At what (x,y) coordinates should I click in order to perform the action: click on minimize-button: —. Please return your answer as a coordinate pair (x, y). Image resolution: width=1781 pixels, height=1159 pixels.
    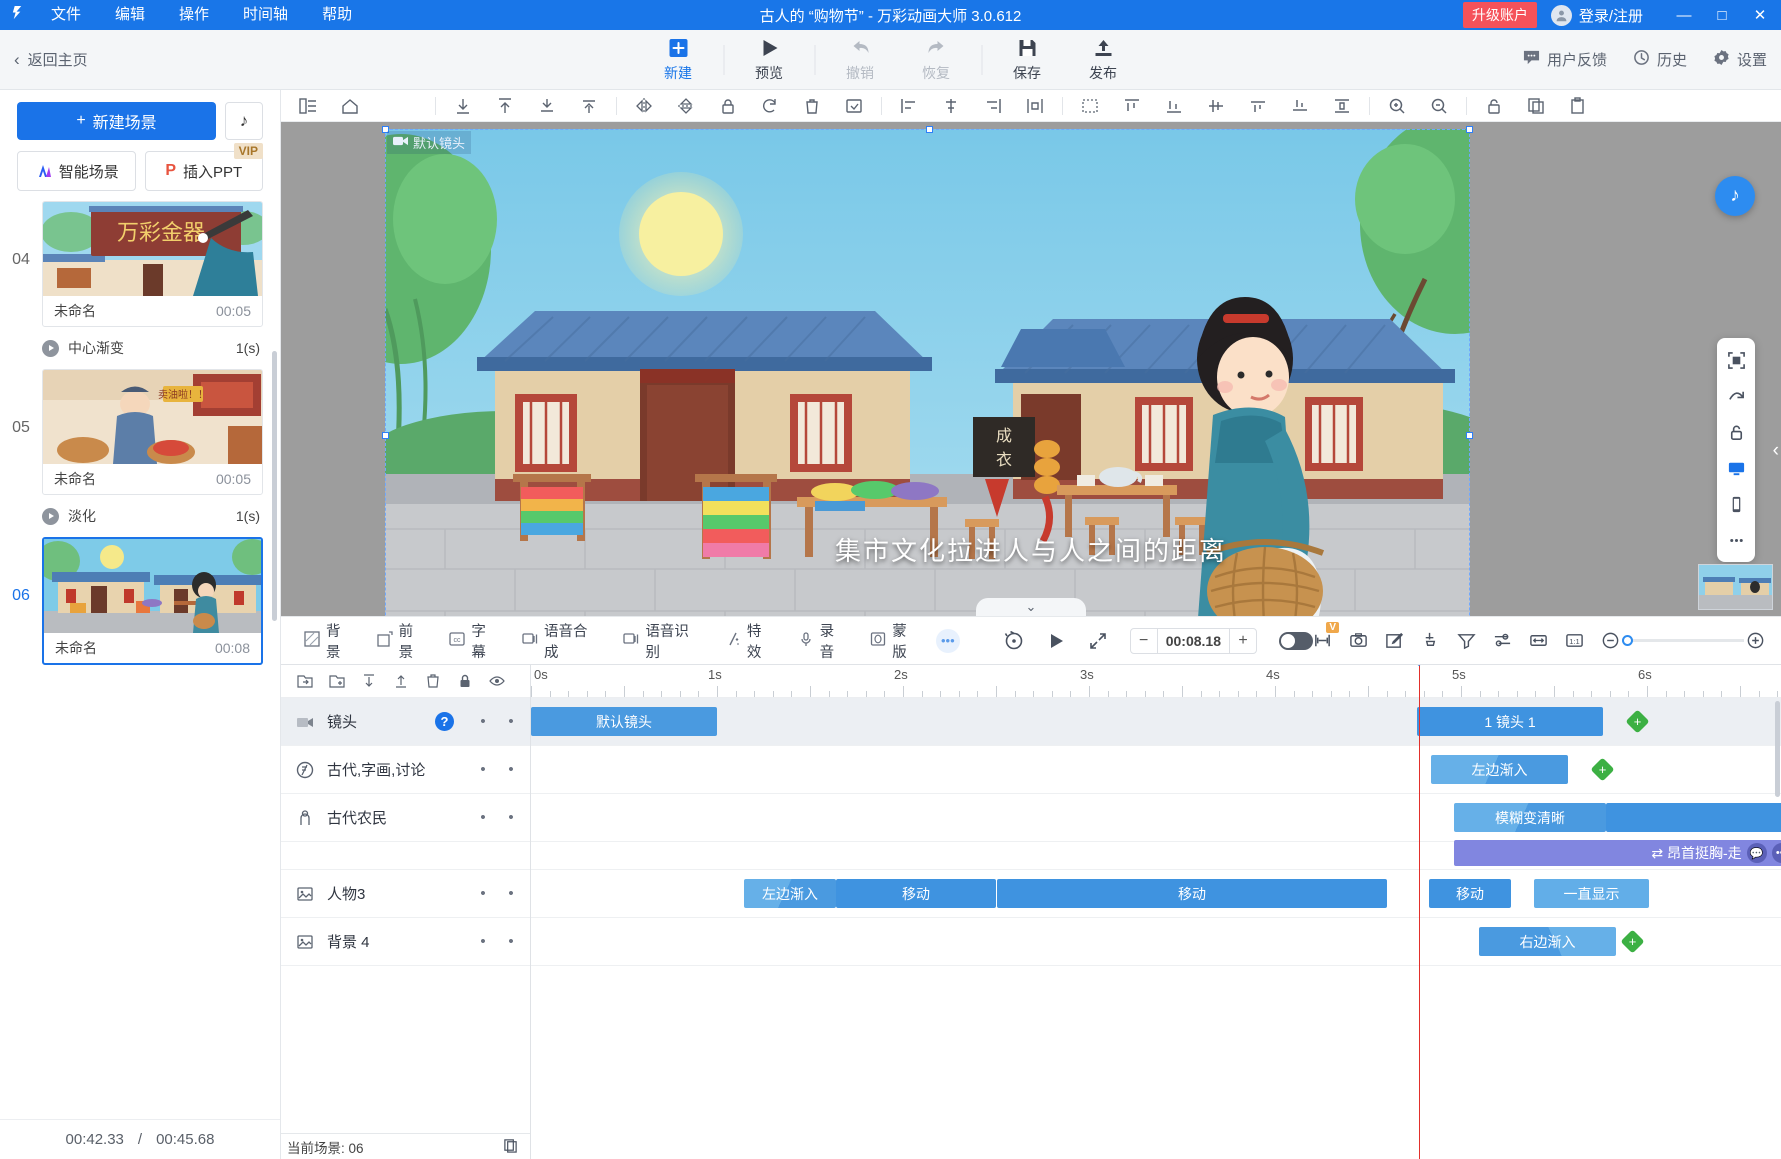
    Looking at the image, I should click on (1684, 15).